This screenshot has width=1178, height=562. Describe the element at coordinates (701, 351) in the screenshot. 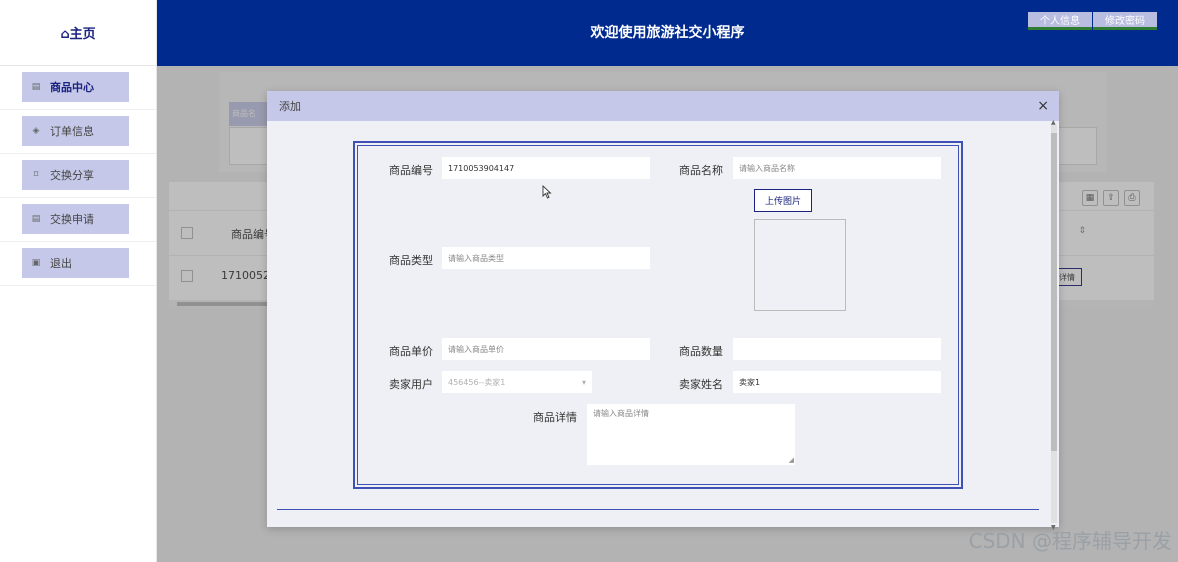

I see `quantity-label: 商品数量` at that location.